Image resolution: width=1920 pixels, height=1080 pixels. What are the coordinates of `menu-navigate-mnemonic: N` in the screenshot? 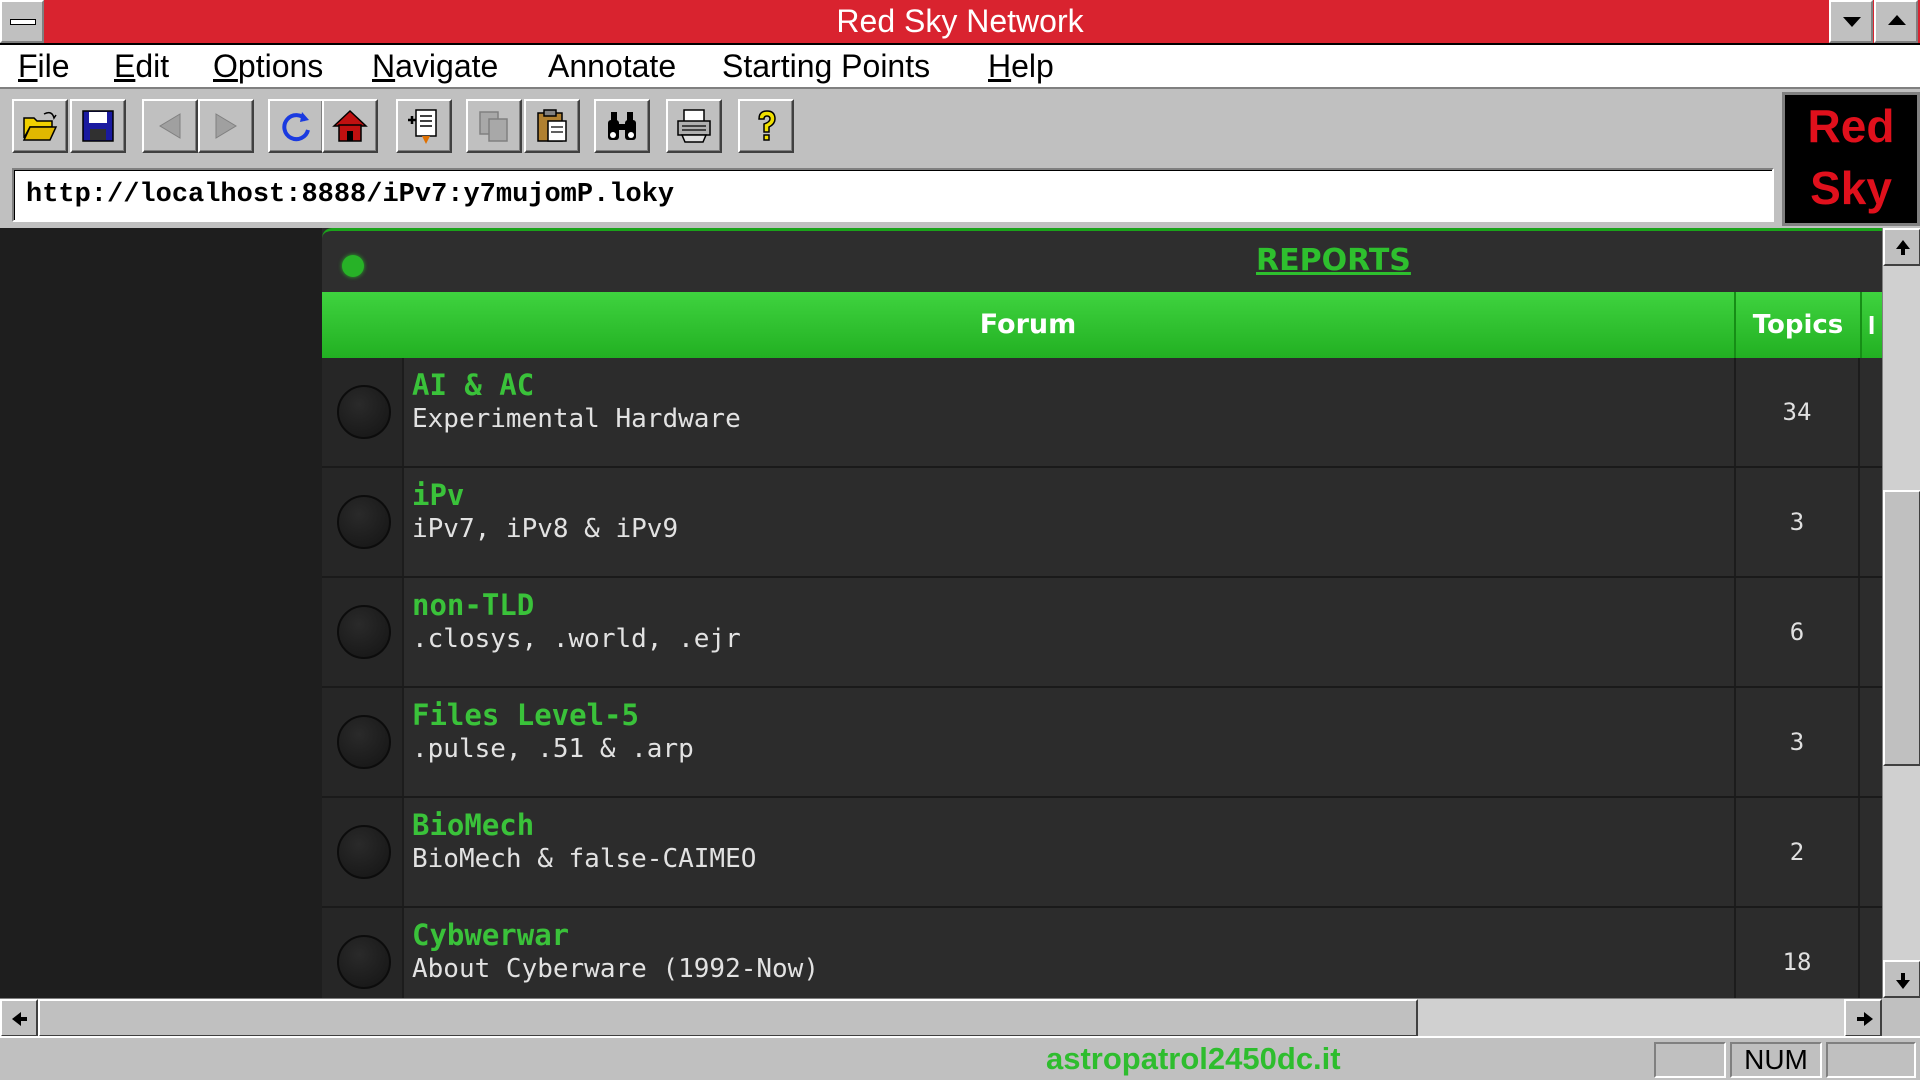 It's located at (384, 66).